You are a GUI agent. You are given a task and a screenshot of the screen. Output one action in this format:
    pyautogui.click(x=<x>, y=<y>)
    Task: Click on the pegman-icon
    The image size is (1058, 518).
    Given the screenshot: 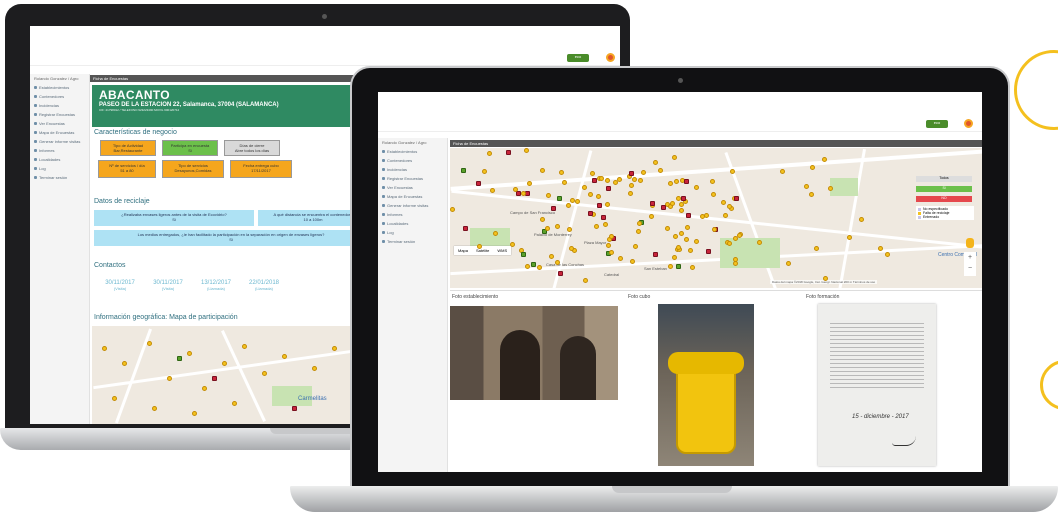 What is the action you would take?
    pyautogui.click(x=970, y=243)
    